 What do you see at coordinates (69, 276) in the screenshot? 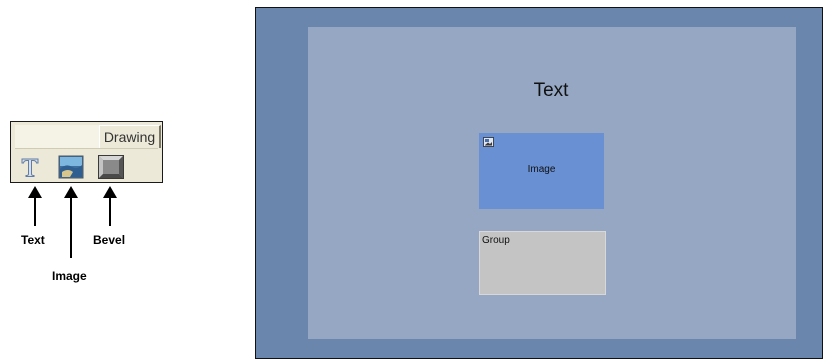
I see `image-callout: Image` at bounding box center [69, 276].